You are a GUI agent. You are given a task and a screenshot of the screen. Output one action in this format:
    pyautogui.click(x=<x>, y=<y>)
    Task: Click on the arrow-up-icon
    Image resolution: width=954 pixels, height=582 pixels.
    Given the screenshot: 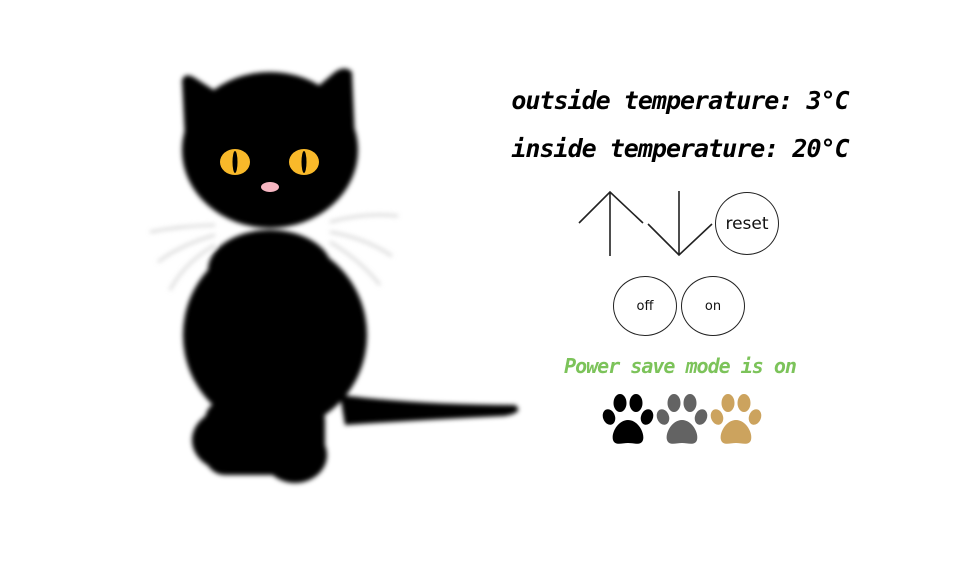 What is the action you would take?
    pyautogui.click(x=611, y=224)
    